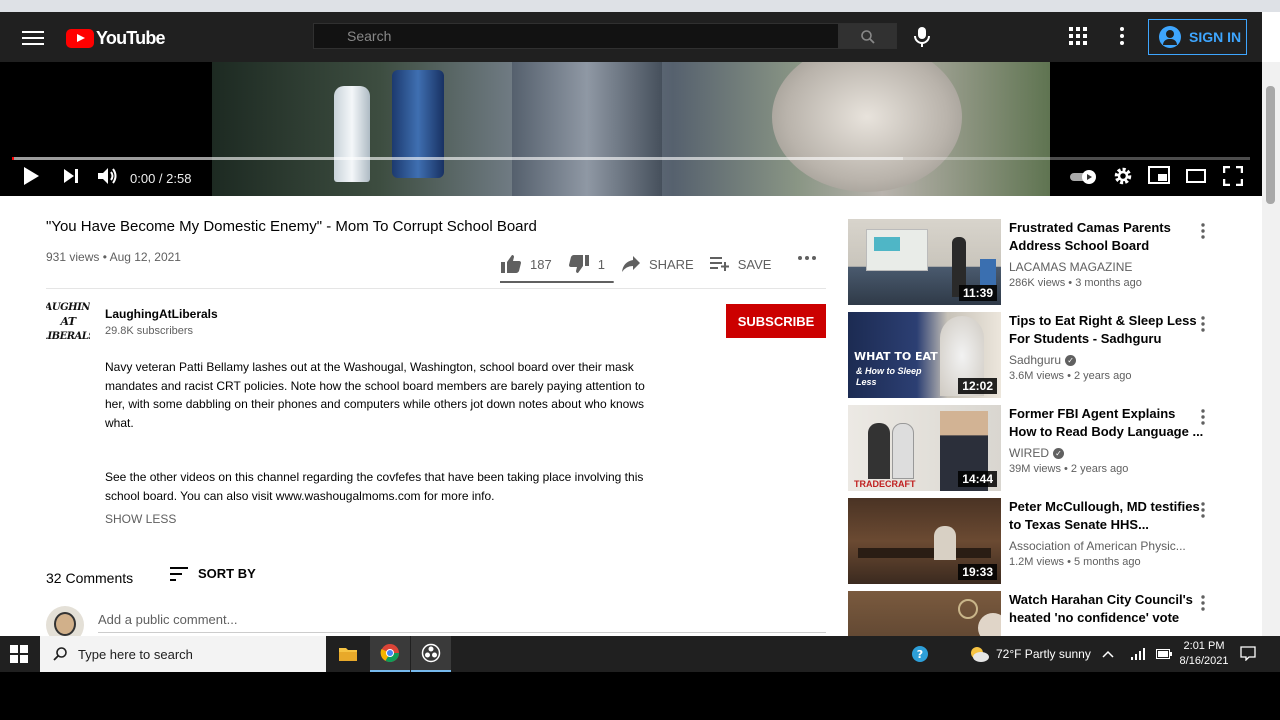  What do you see at coordinates (1029, 654) in the screenshot?
I see `weather-widget: 72°F Partly sunny` at bounding box center [1029, 654].